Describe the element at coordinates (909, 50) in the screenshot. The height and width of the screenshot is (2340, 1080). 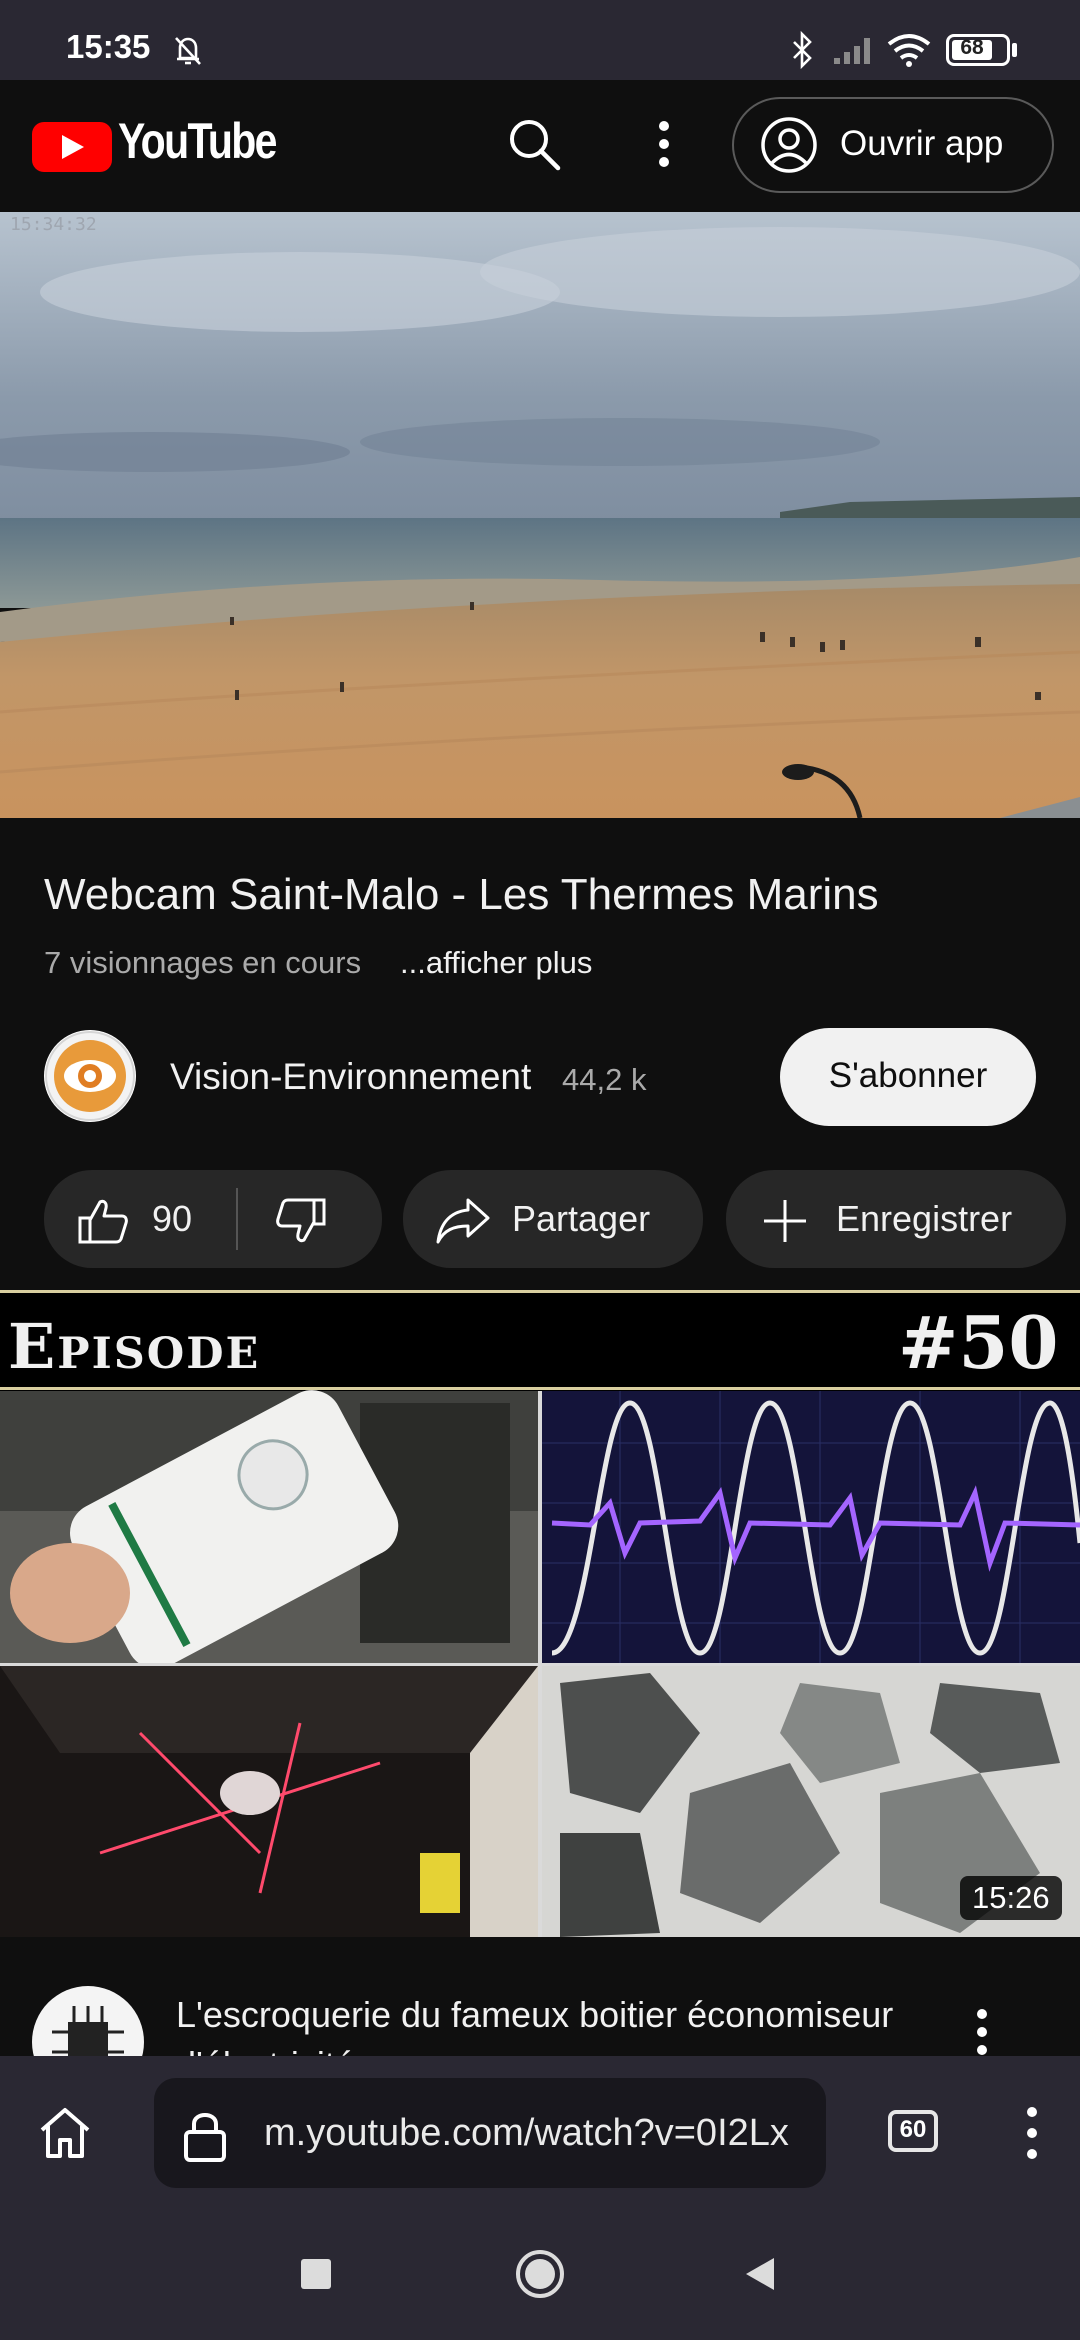
I see `wifi-icon` at that location.